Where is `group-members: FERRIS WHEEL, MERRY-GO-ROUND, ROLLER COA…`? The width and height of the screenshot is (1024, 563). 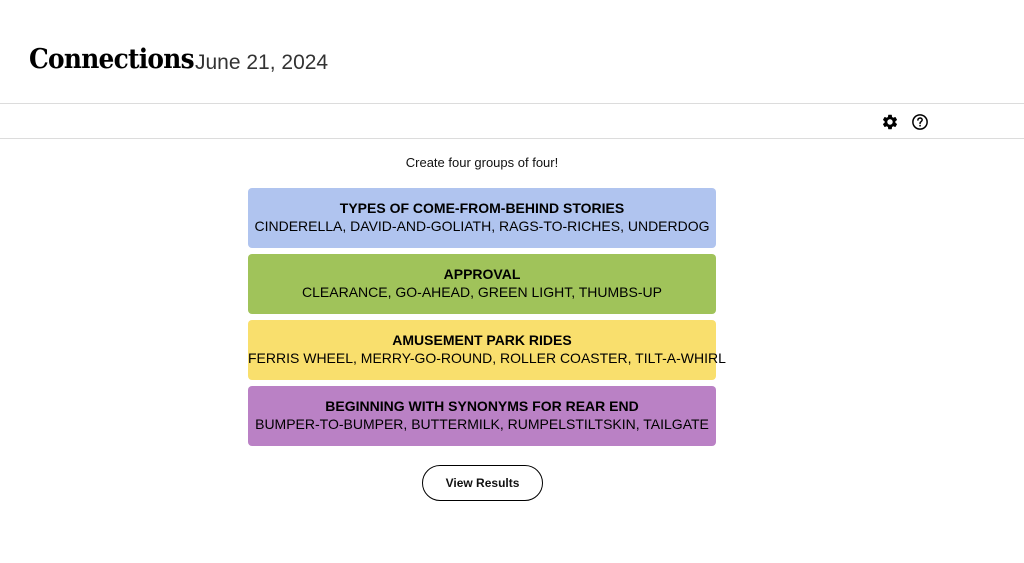 group-members: FERRIS WHEEL, MERRY-GO-ROUND, ROLLER COA… is located at coordinates (487, 358).